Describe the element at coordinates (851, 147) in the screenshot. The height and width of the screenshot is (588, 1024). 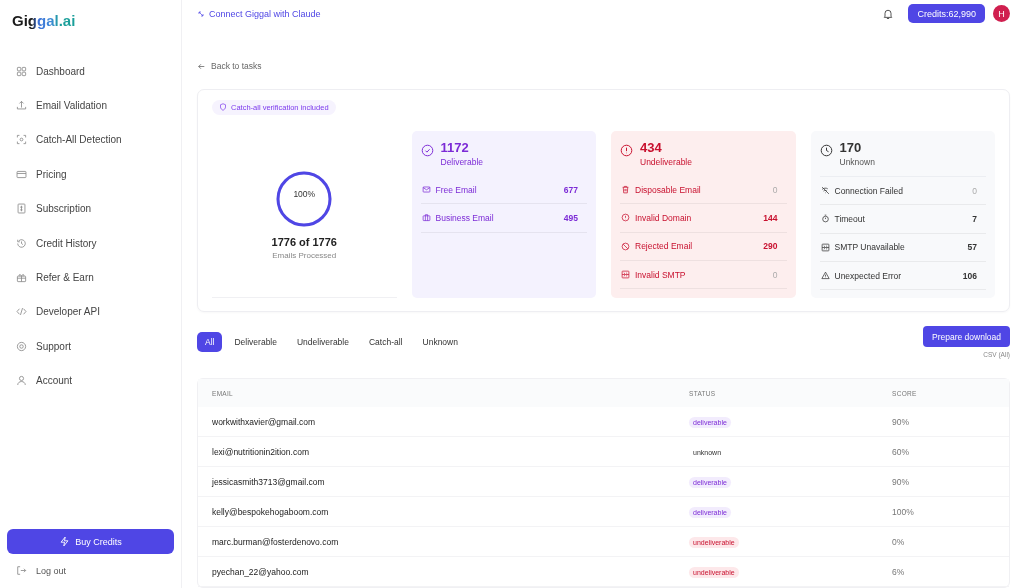
I see `stat-count: 170` at that location.